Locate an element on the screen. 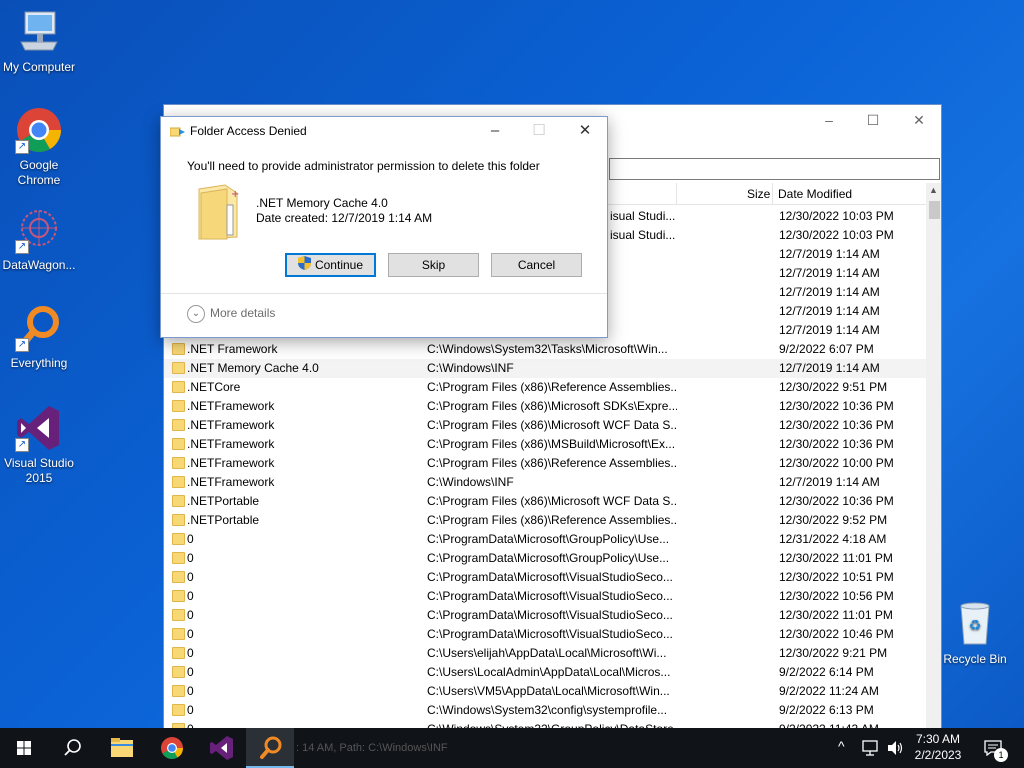  dialog-title: Folder Access Denied is located at coordinates (248, 131).